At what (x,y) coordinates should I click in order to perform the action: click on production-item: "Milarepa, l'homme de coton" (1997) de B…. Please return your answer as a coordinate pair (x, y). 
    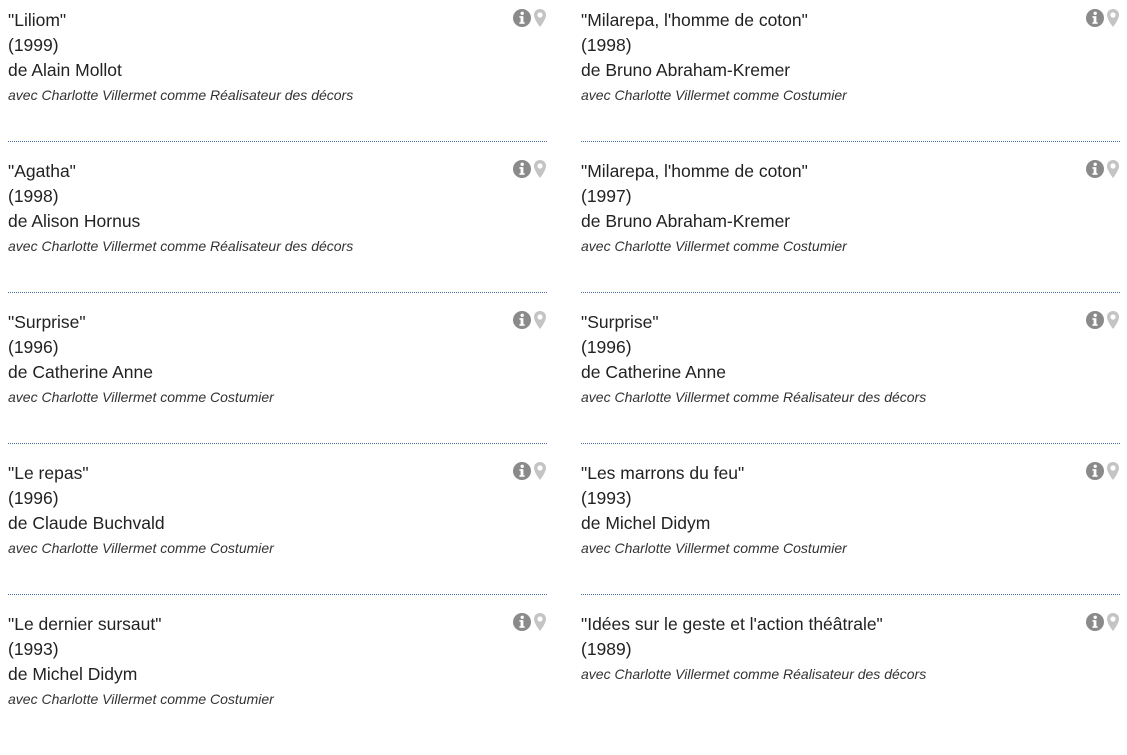
    Looking at the image, I should click on (850, 222).